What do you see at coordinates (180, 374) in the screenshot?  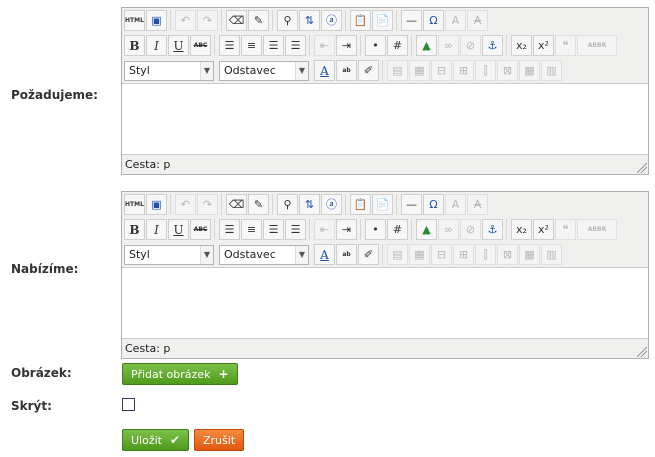 I see `add-image-button: Přidat obrázek +` at bounding box center [180, 374].